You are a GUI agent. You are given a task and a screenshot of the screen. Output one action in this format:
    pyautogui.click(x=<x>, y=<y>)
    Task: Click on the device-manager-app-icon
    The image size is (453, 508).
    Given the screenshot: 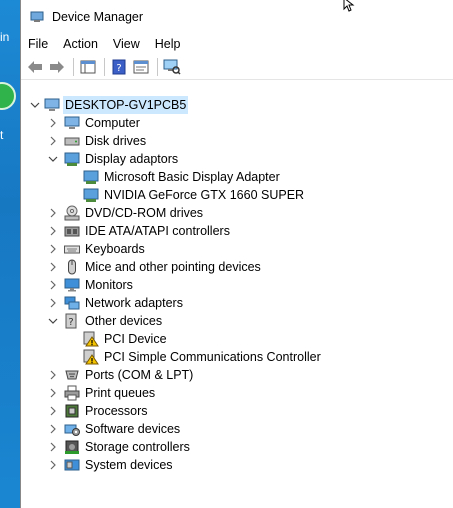 What is the action you would take?
    pyautogui.click(x=37, y=16)
    